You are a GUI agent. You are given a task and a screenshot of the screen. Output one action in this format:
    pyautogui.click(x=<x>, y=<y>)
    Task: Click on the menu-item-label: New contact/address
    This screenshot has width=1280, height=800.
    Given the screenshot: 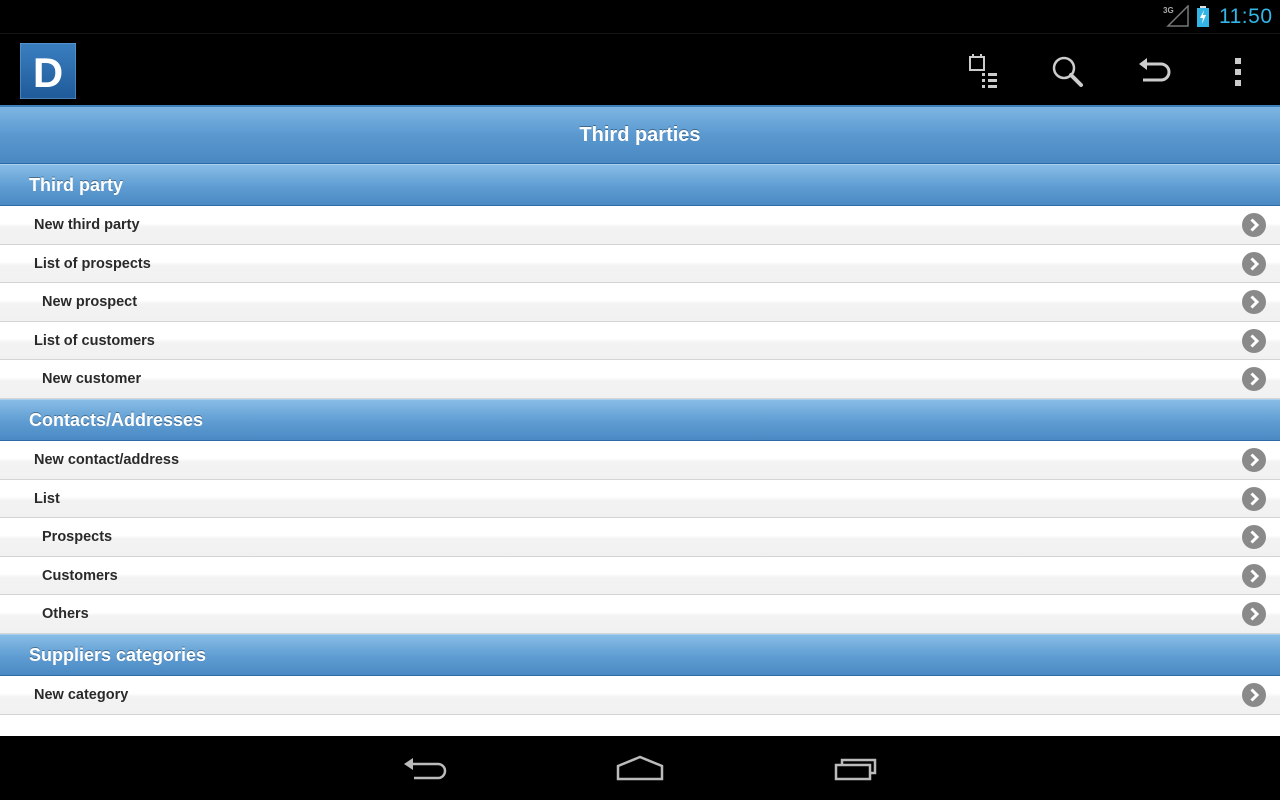 What is the action you would take?
    pyautogui.click(x=107, y=459)
    